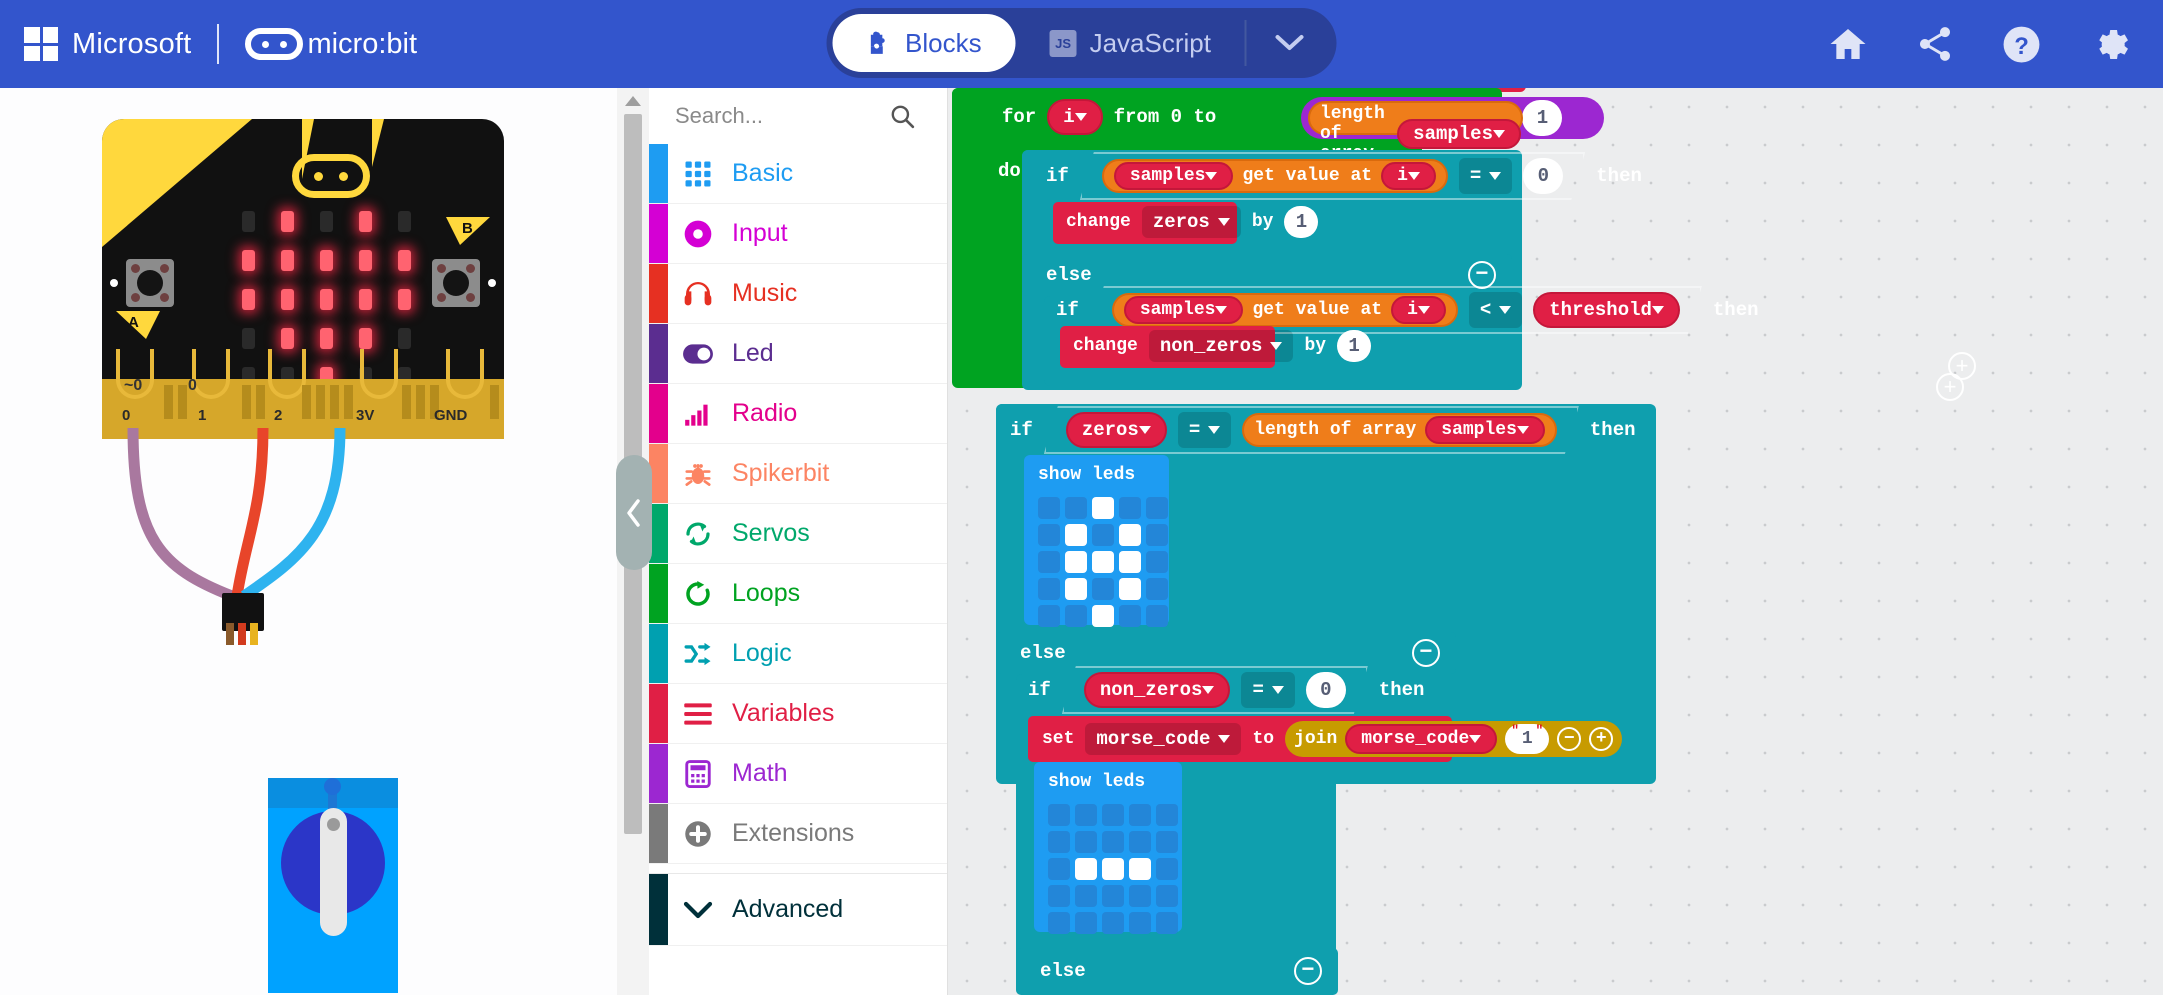 This screenshot has height=995, width=2163. What do you see at coordinates (798, 910) in the screenshot?
I see `toolbox-item-advanced: Advanced` at bounding box center [798, 910].